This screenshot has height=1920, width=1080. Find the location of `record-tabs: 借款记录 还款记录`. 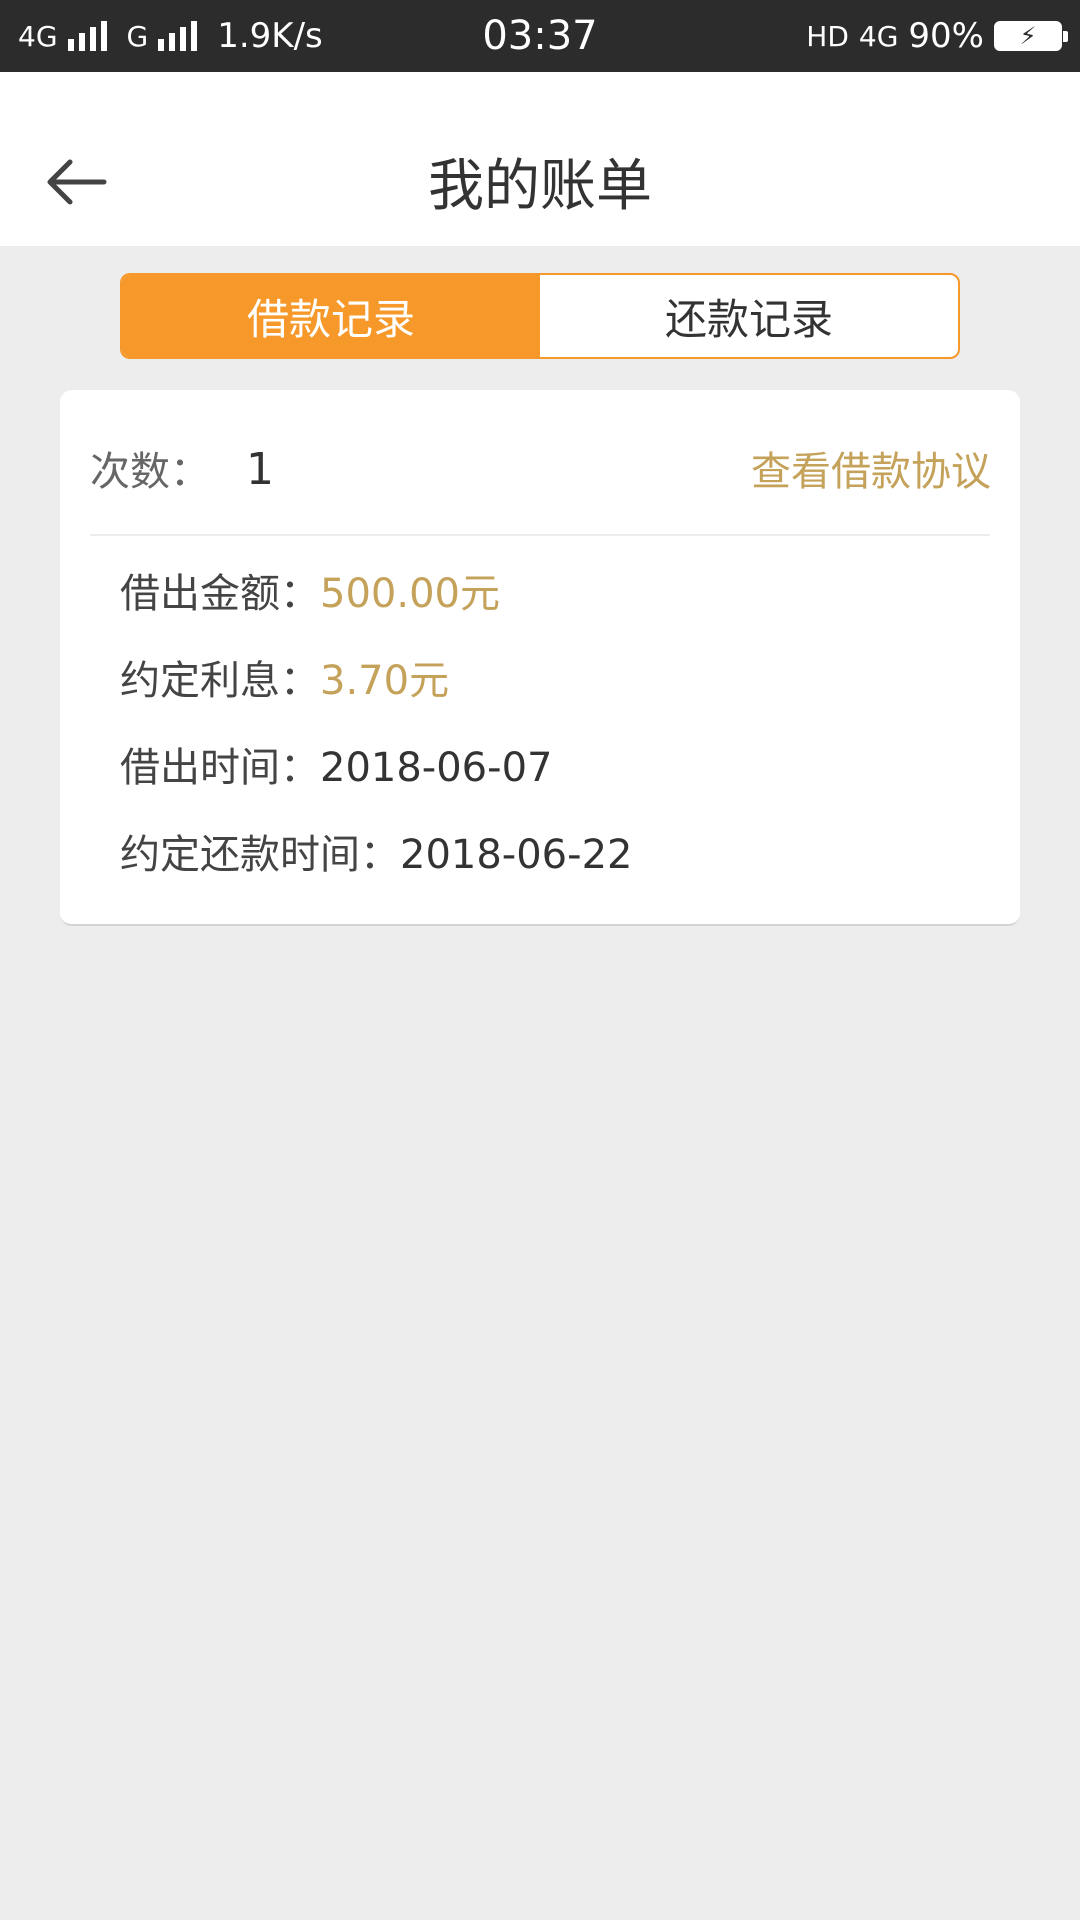

record-tabs: 借款记录 还款记录 is located at coordinates (540, 316).